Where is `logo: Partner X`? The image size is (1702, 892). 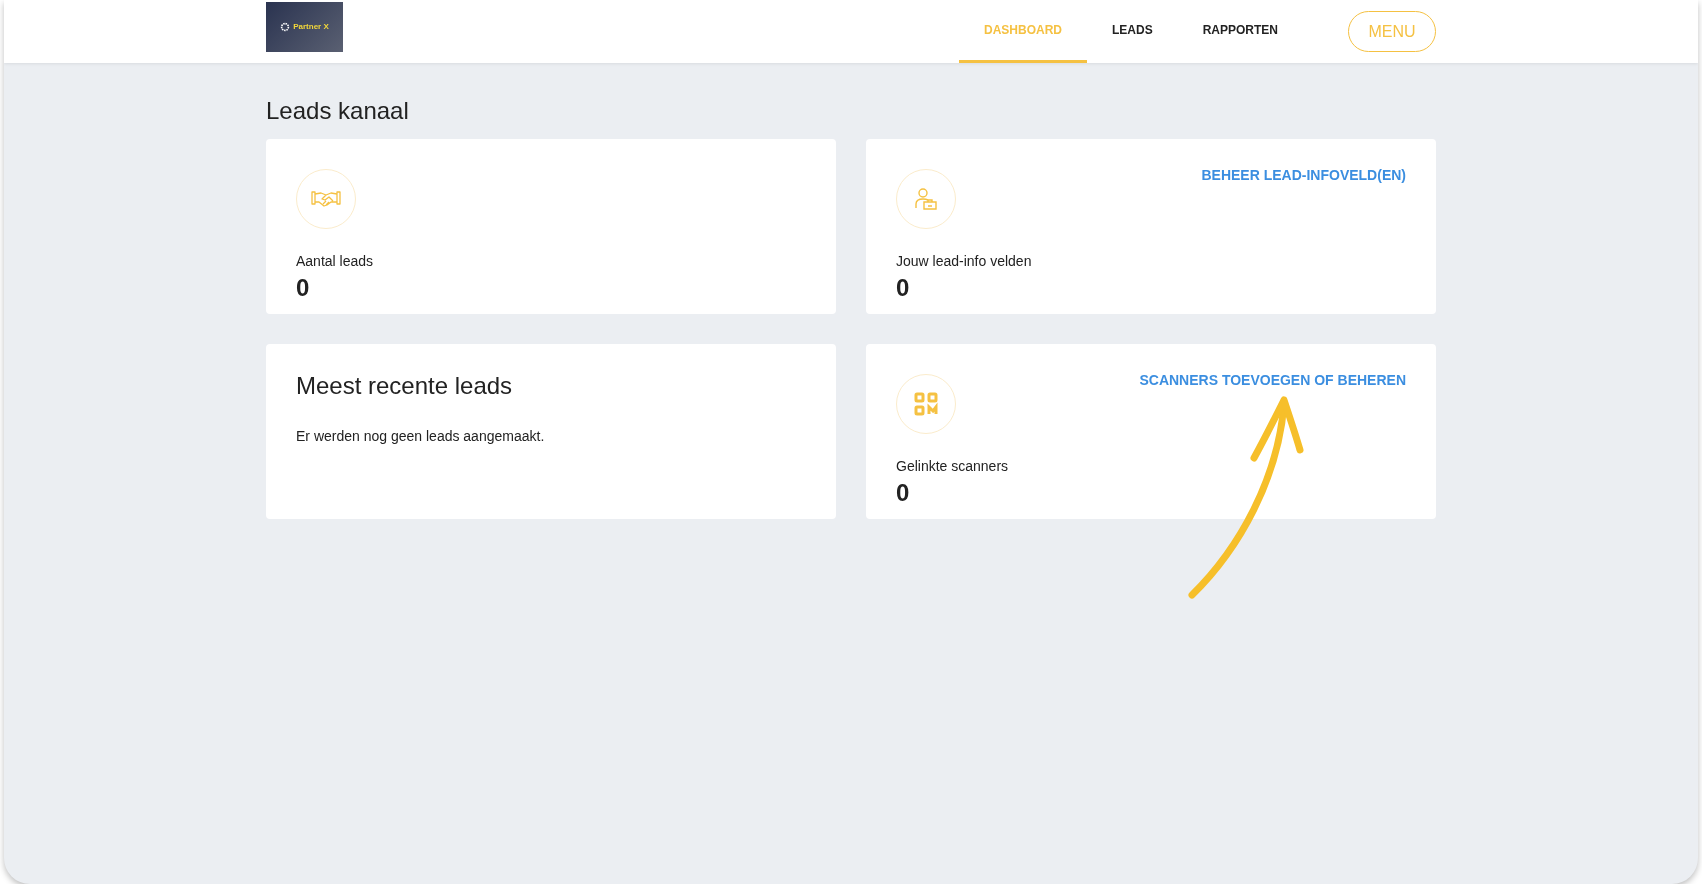 logo: Partner X is located at coordinates (304, 26).